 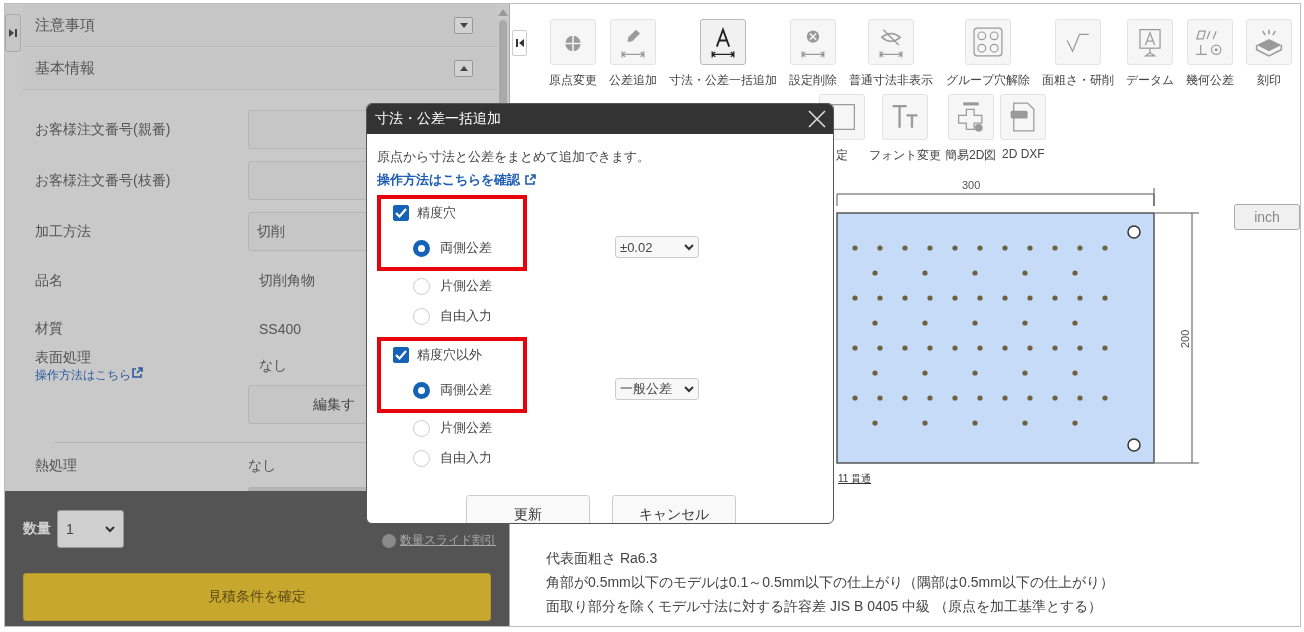 What do you see at coordinates (855, 479) in the screenshot?
I see `hole-note: 11 貫通` at bounding box center [855, 479].